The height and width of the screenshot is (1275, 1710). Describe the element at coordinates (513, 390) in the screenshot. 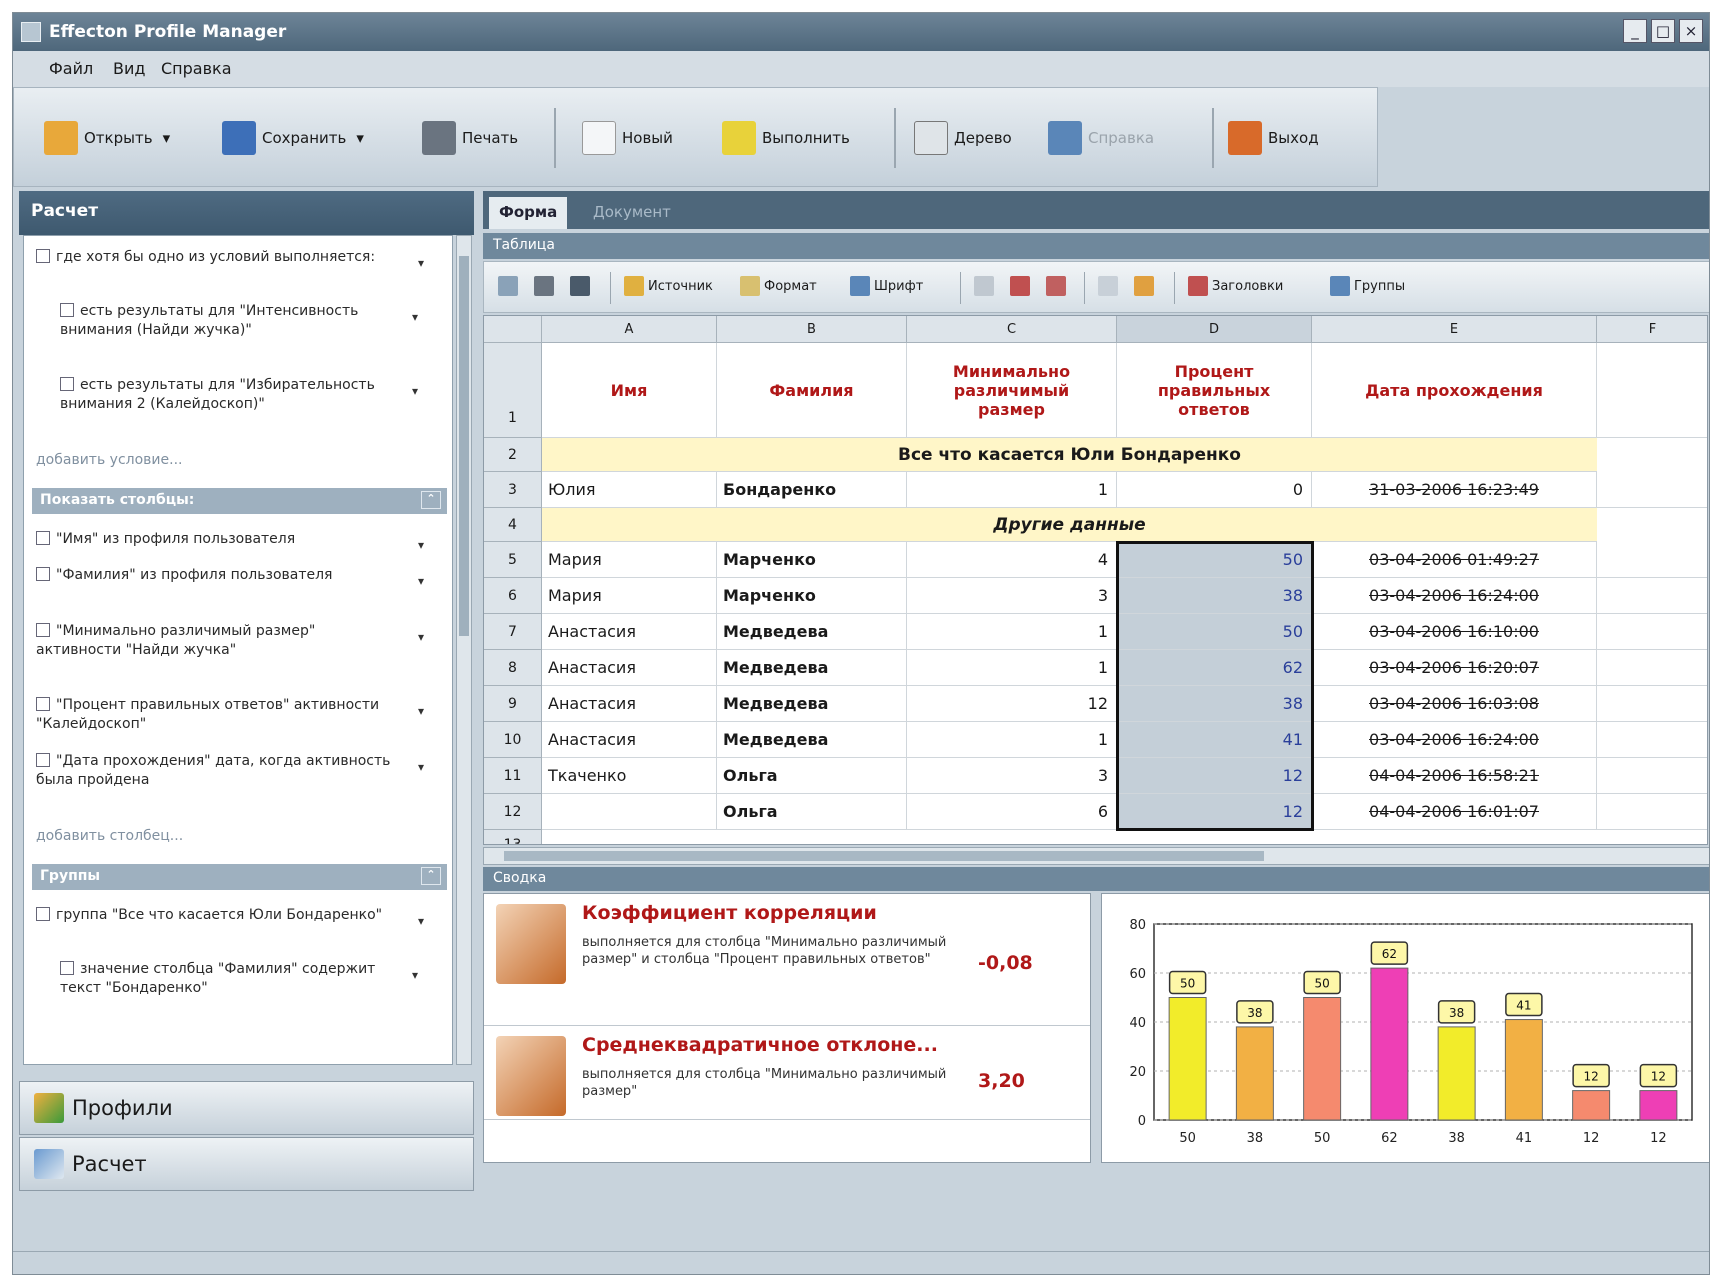

I see `row-header: 1` at that location.